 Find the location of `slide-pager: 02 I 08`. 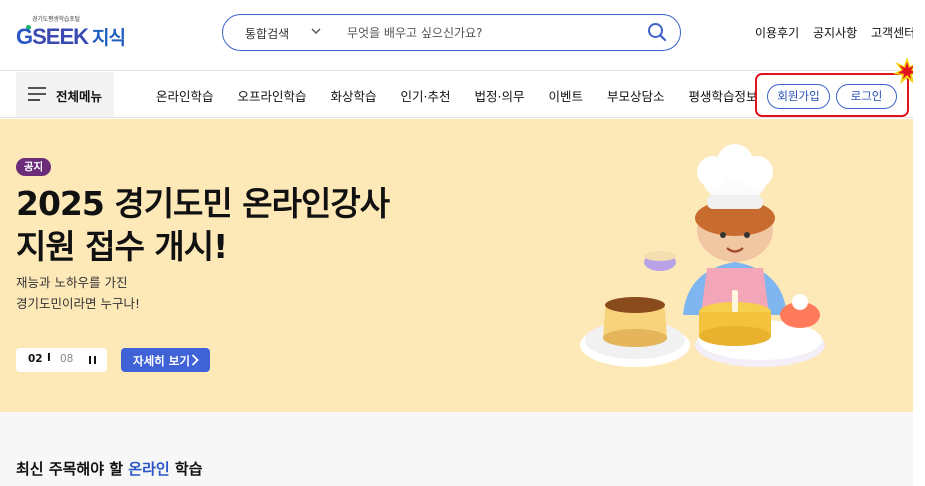

slide-pager: 02 I 08 is located at coordinates (61, 360).